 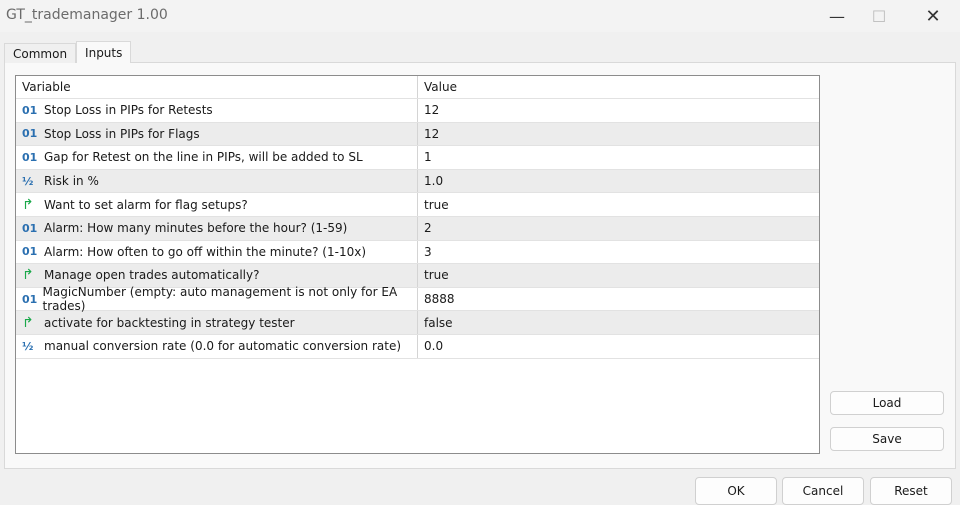 I want to click on variable-name: Stop Loss in PIPs for Flags, so click(x=122, y=133).